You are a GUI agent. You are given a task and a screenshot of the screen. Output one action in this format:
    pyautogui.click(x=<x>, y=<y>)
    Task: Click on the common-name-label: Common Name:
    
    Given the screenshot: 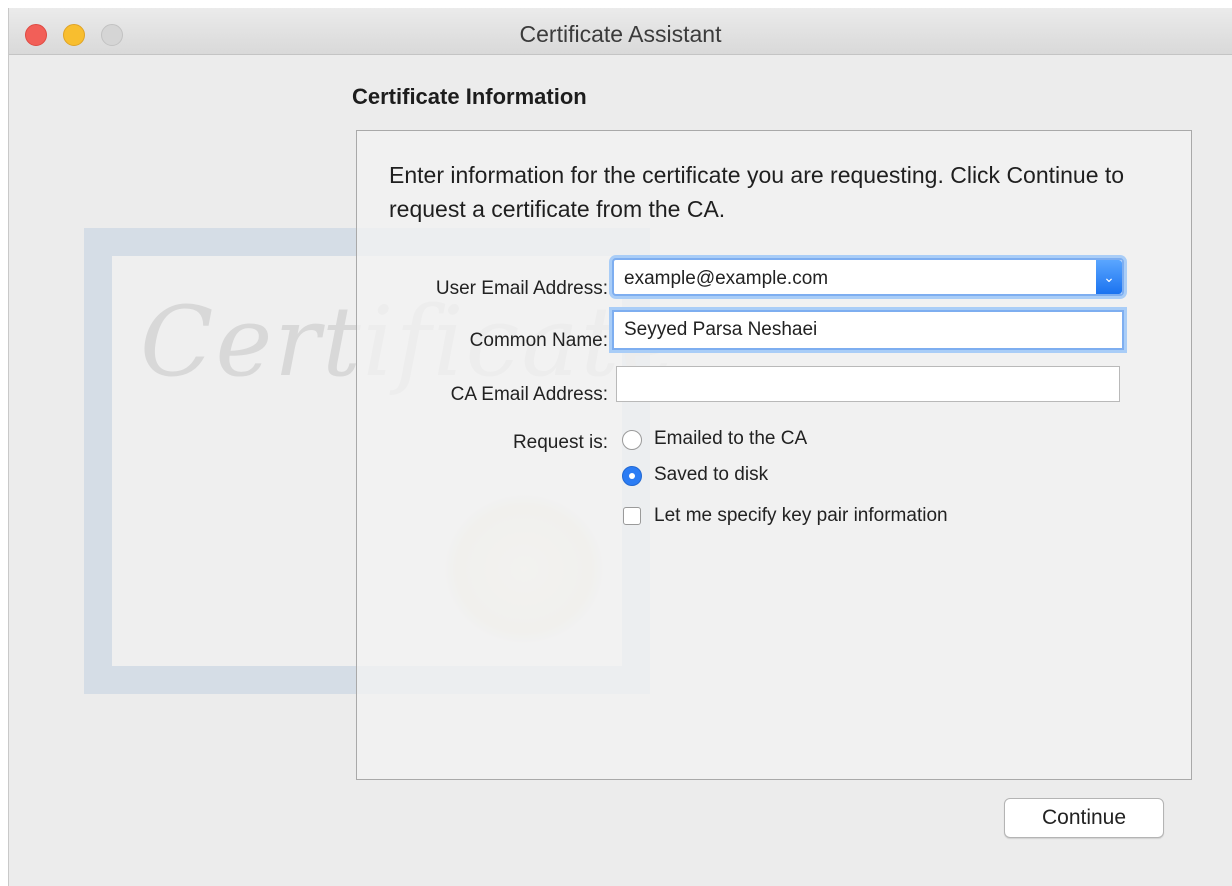 What is the action you would take?
    pyautogui.click(x=538, y=340)
    